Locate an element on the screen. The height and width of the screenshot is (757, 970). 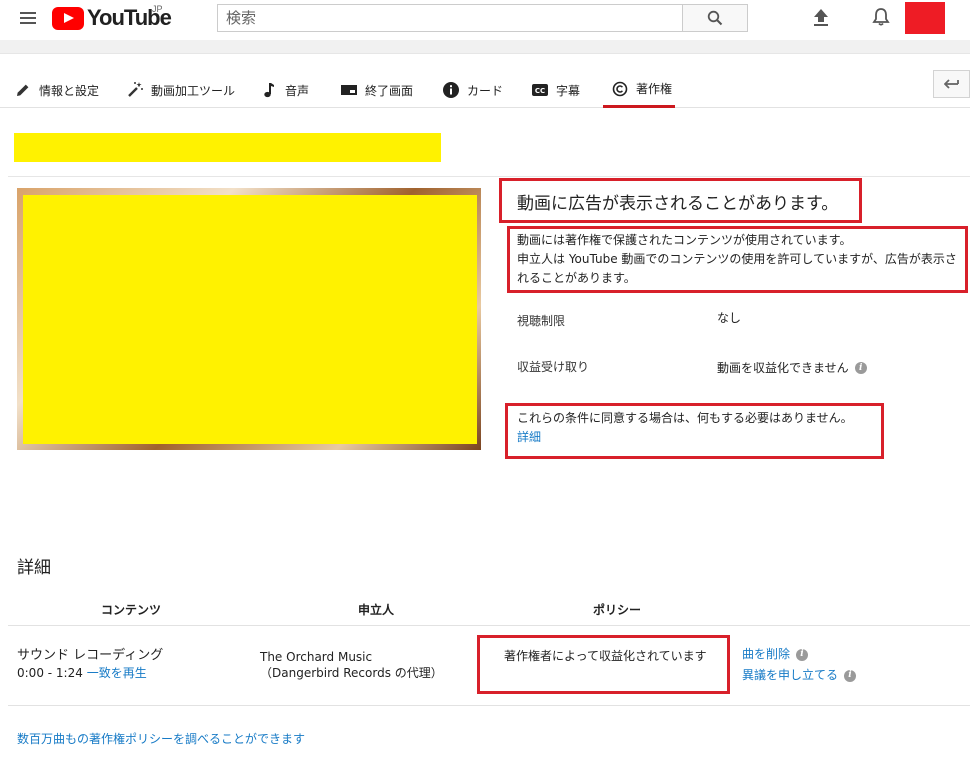
search-icon is located at coordinates (715, 18).